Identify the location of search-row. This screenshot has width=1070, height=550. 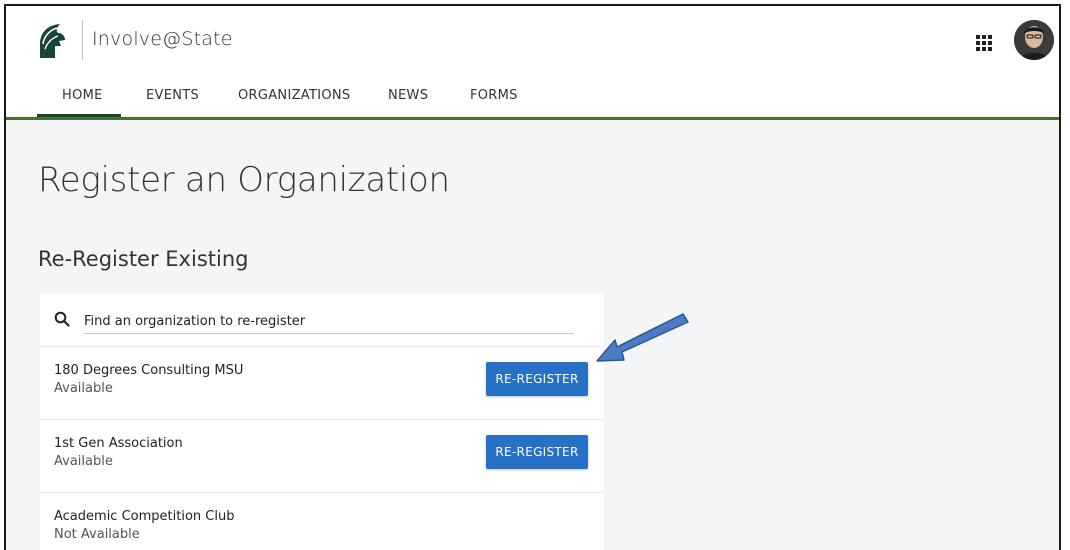
(322, 319).